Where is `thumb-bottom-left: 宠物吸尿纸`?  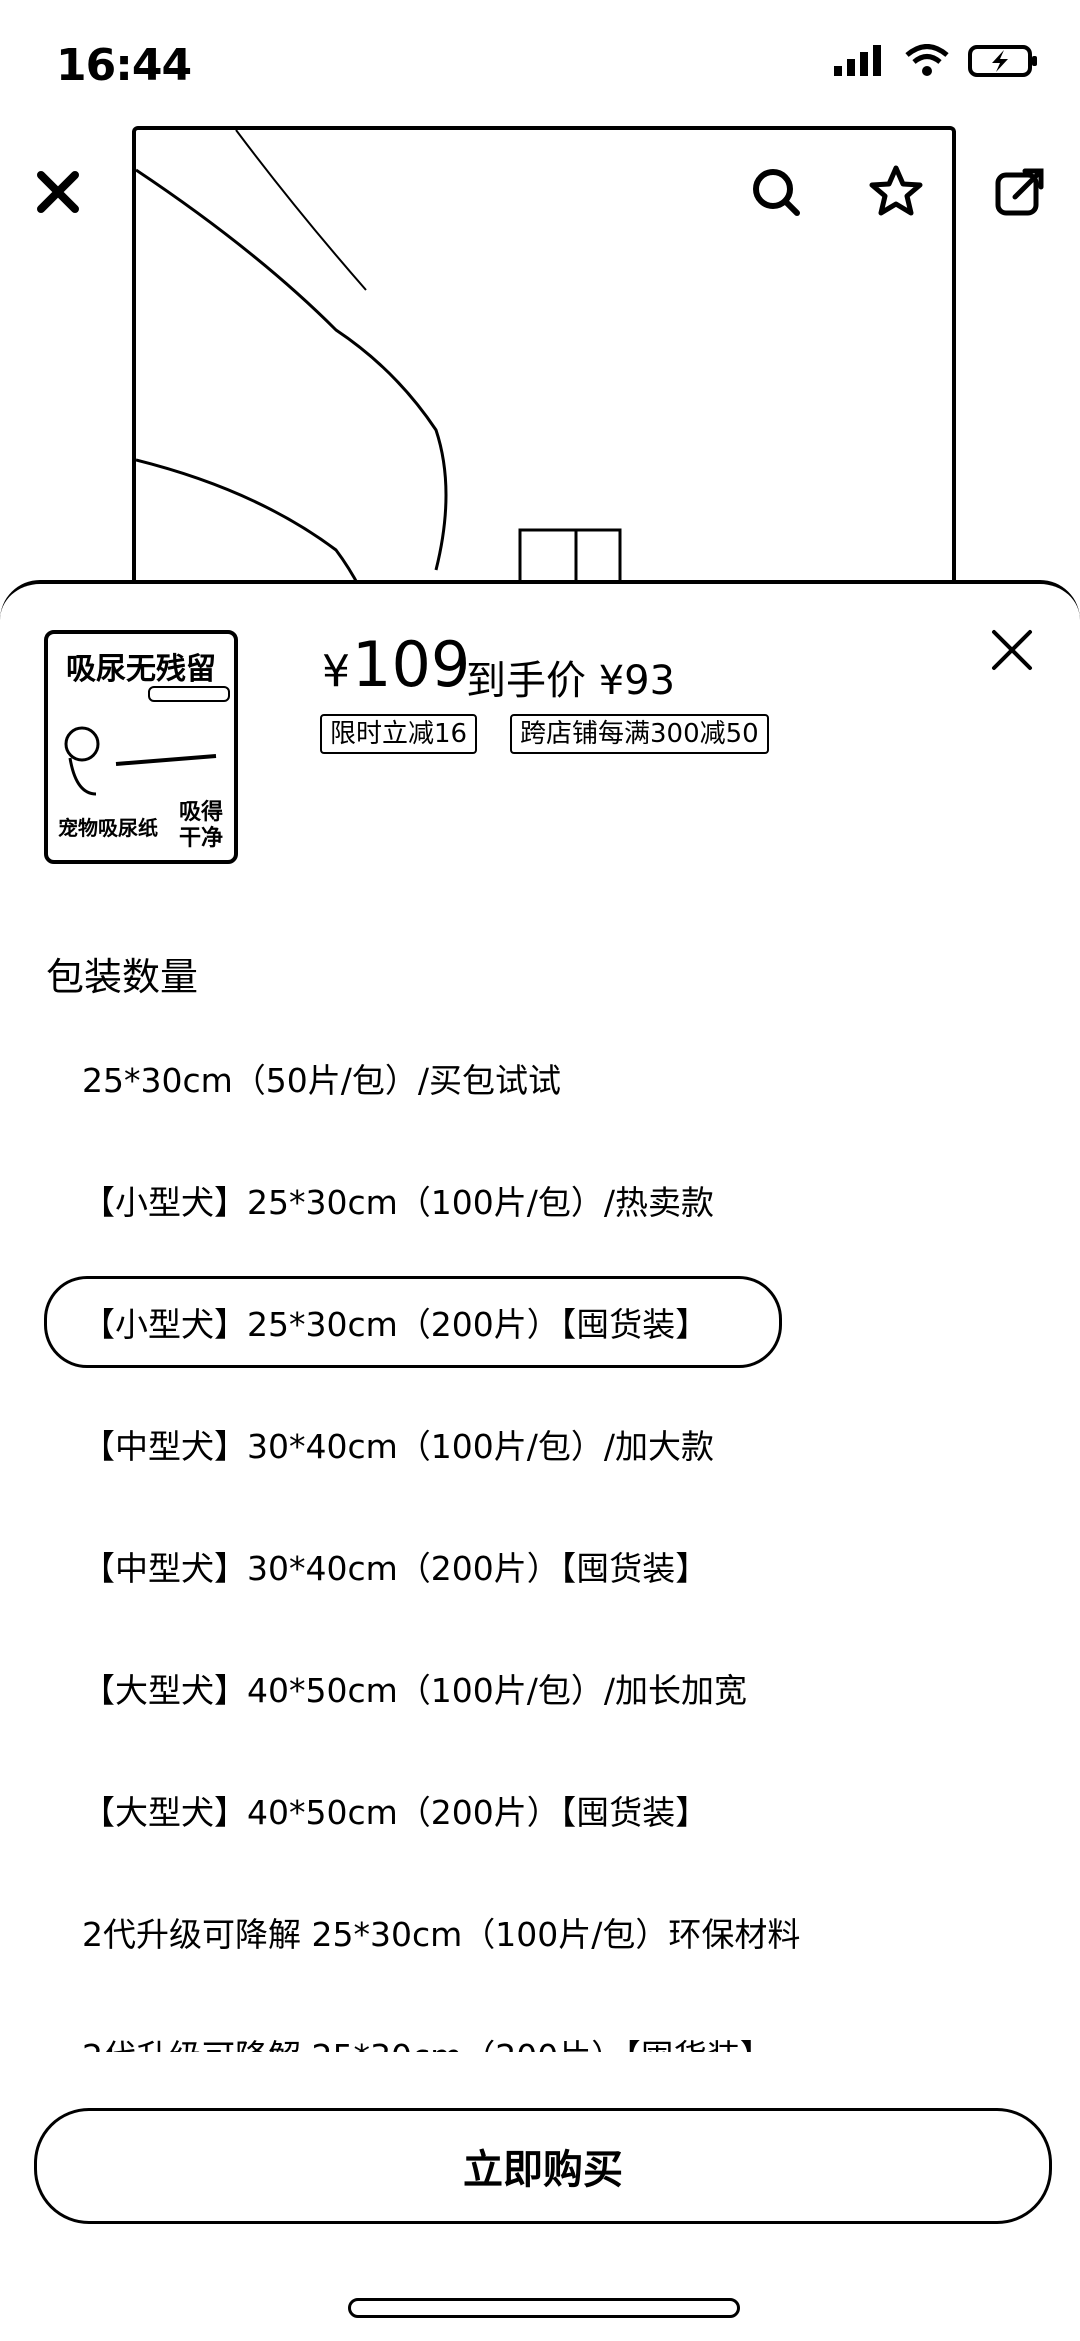
thumb-bottom-left: 宠物吸尿纸 is located at coordinates (108, 828).